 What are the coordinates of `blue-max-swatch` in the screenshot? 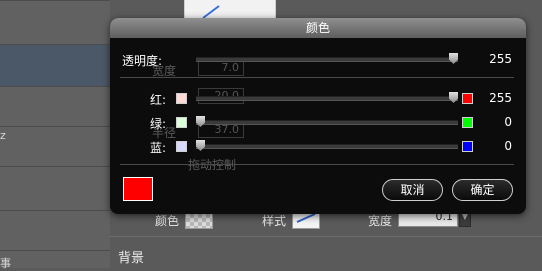 It's located at (467, 146).